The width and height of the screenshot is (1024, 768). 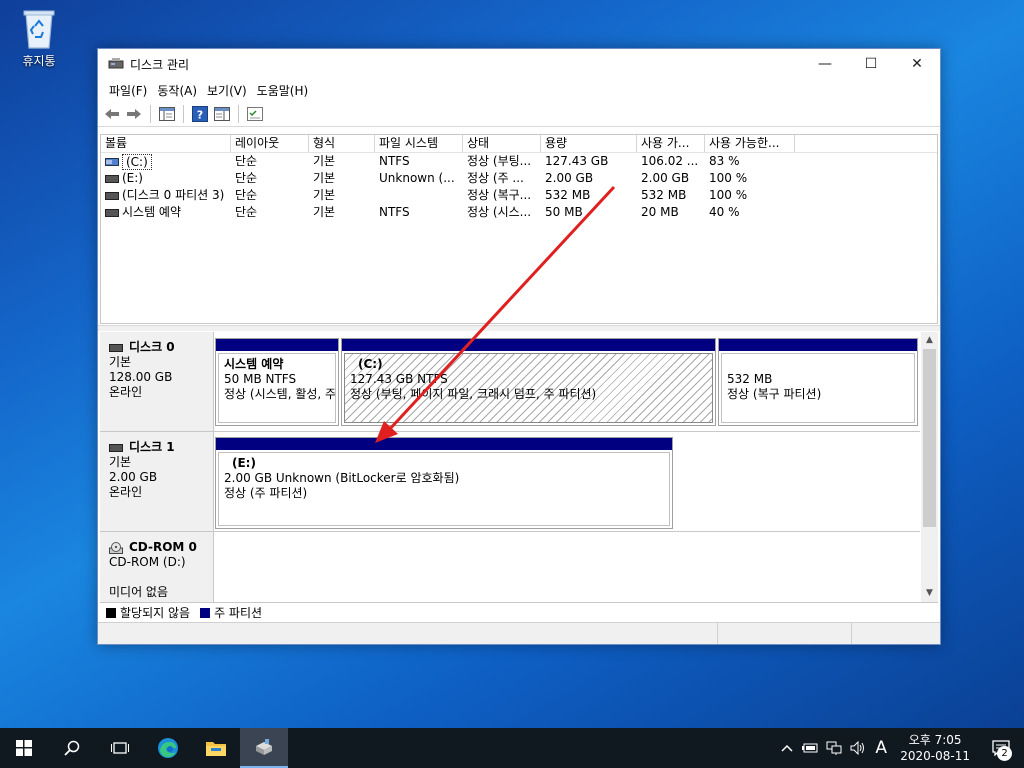 I want to click on checklist-icon, so click(x=255, y=114).